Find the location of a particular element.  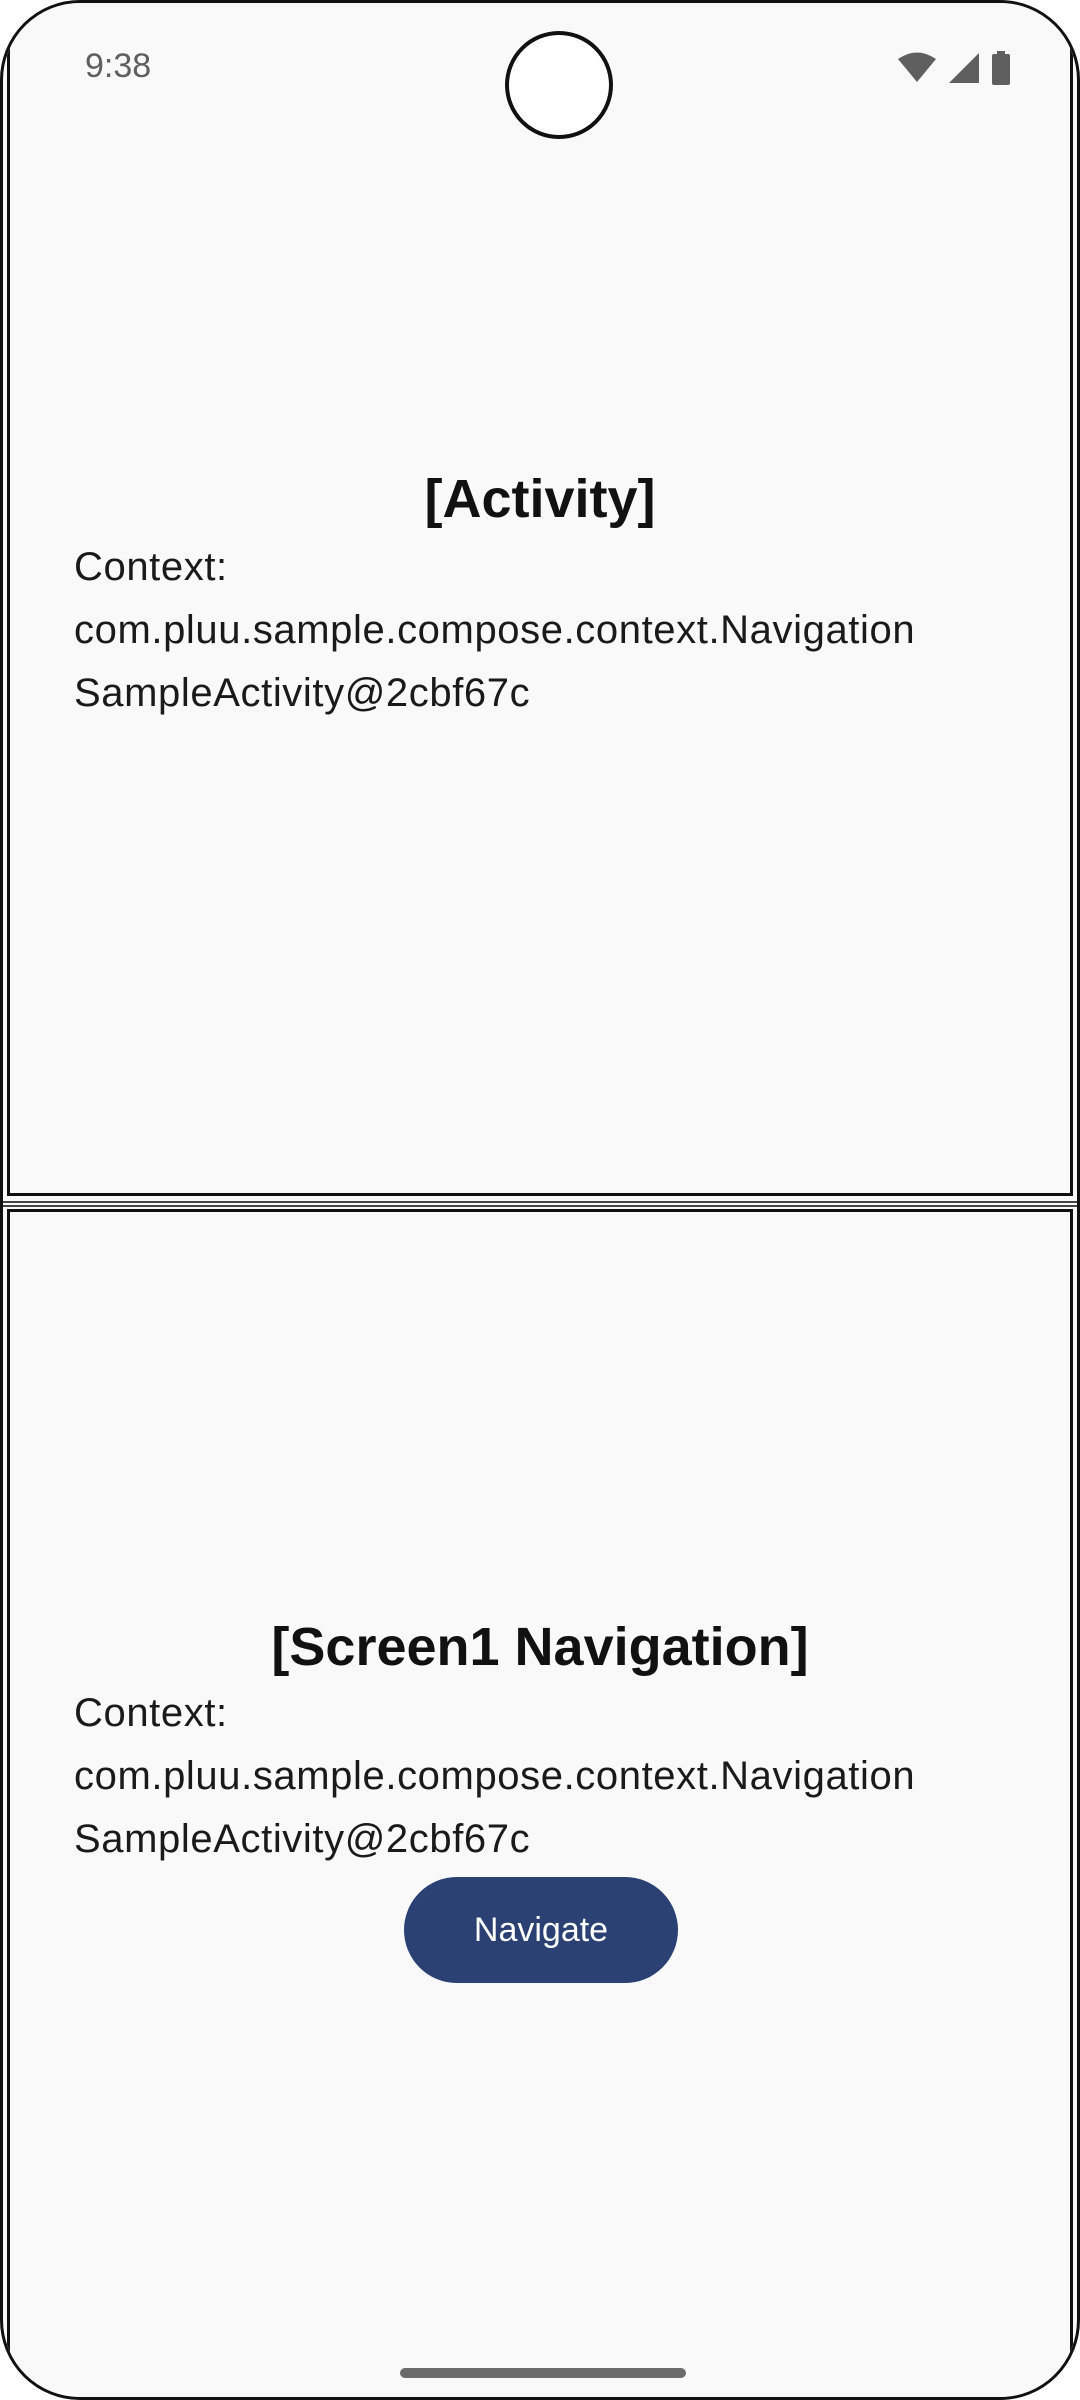

screen-context-instance: SampleActivity@2cbf67c is located at coordinates (302, 1839).